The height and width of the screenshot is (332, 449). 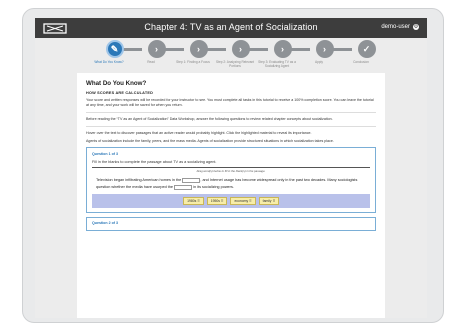 What do you see at coordinates (105, 154) in the screenshot?
I see `question-header: Question 1 of 3` at bounding box center [105, 154].